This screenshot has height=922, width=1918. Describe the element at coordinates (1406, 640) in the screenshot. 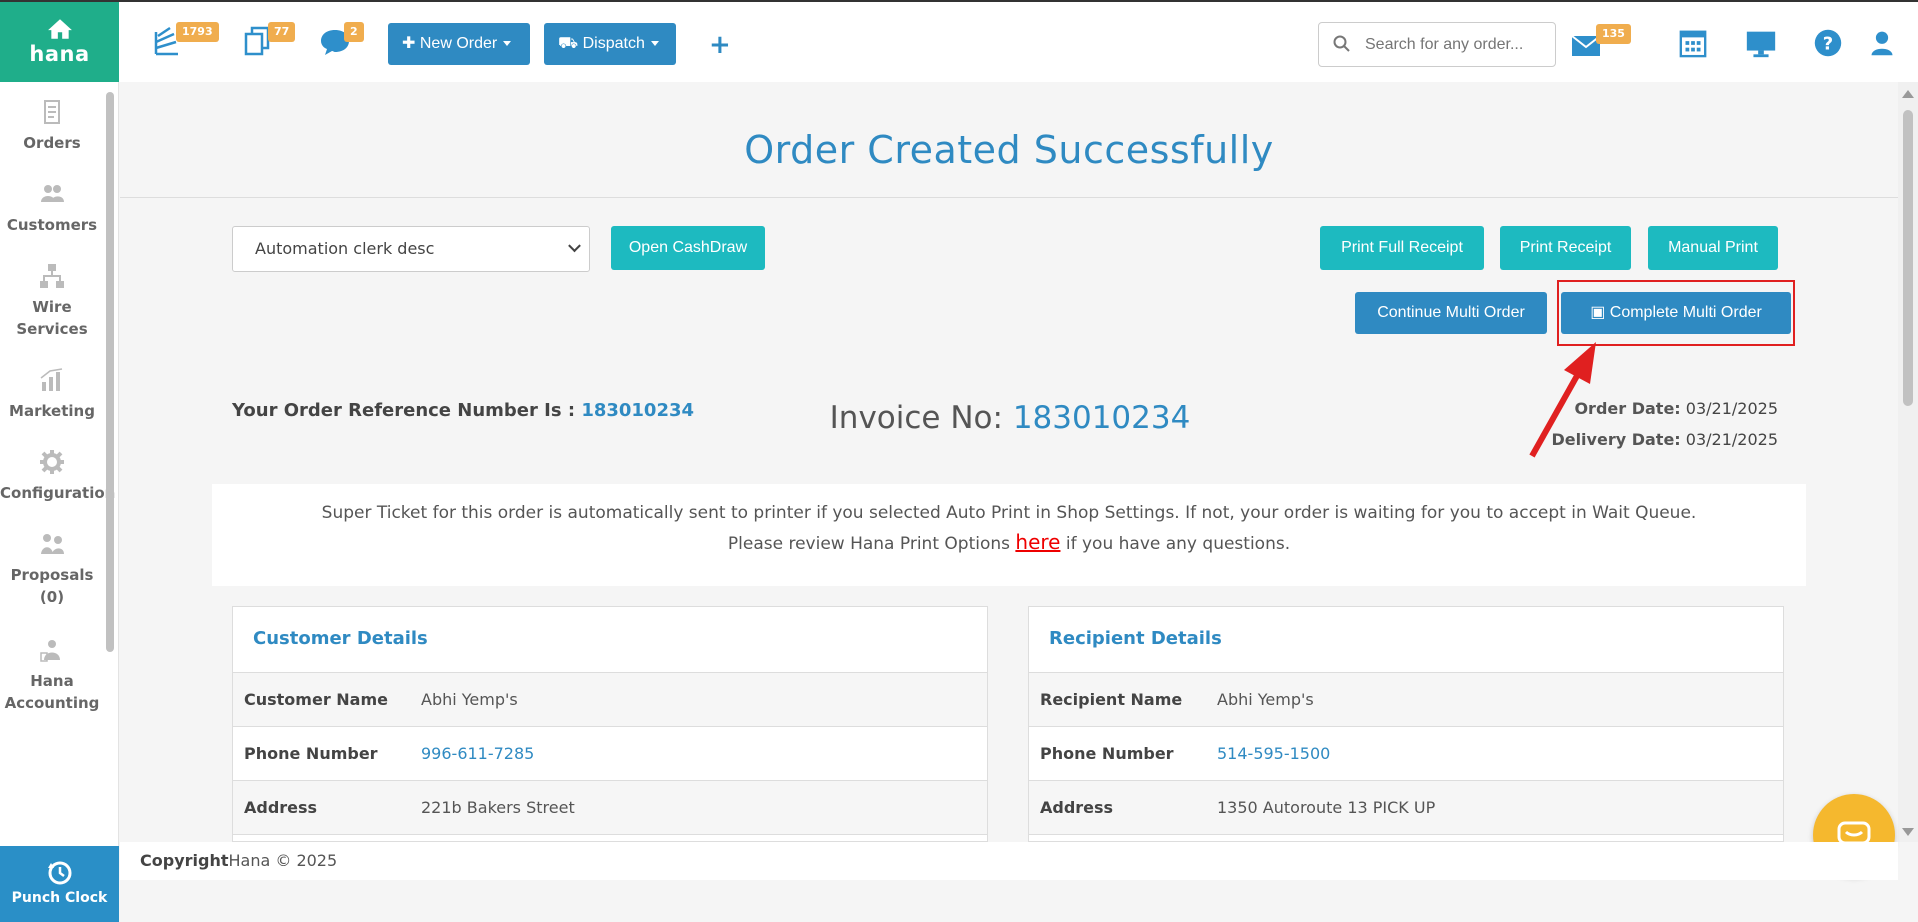

I see `recipient-details-heading: Recipient Details` at that location.